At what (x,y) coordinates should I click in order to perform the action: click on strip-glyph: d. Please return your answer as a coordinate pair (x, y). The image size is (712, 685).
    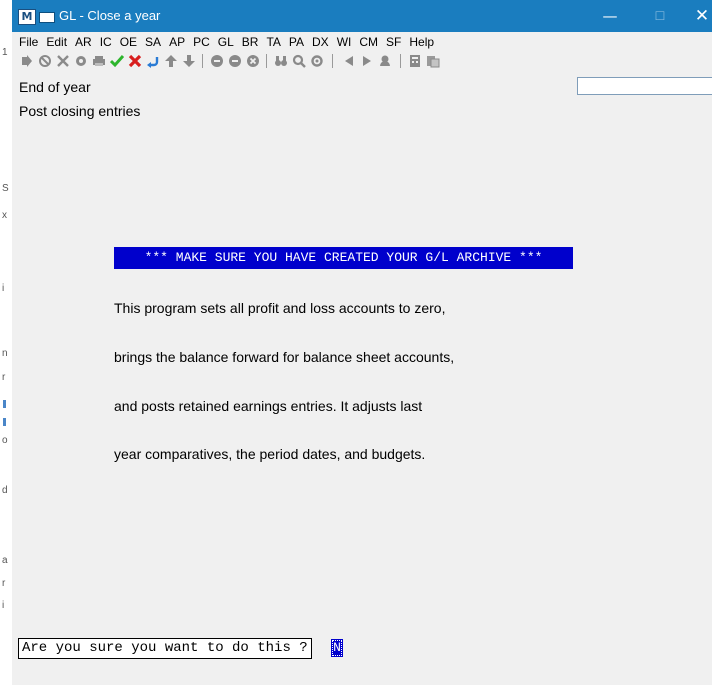
    Looking at the image, I should click on (5, 490).